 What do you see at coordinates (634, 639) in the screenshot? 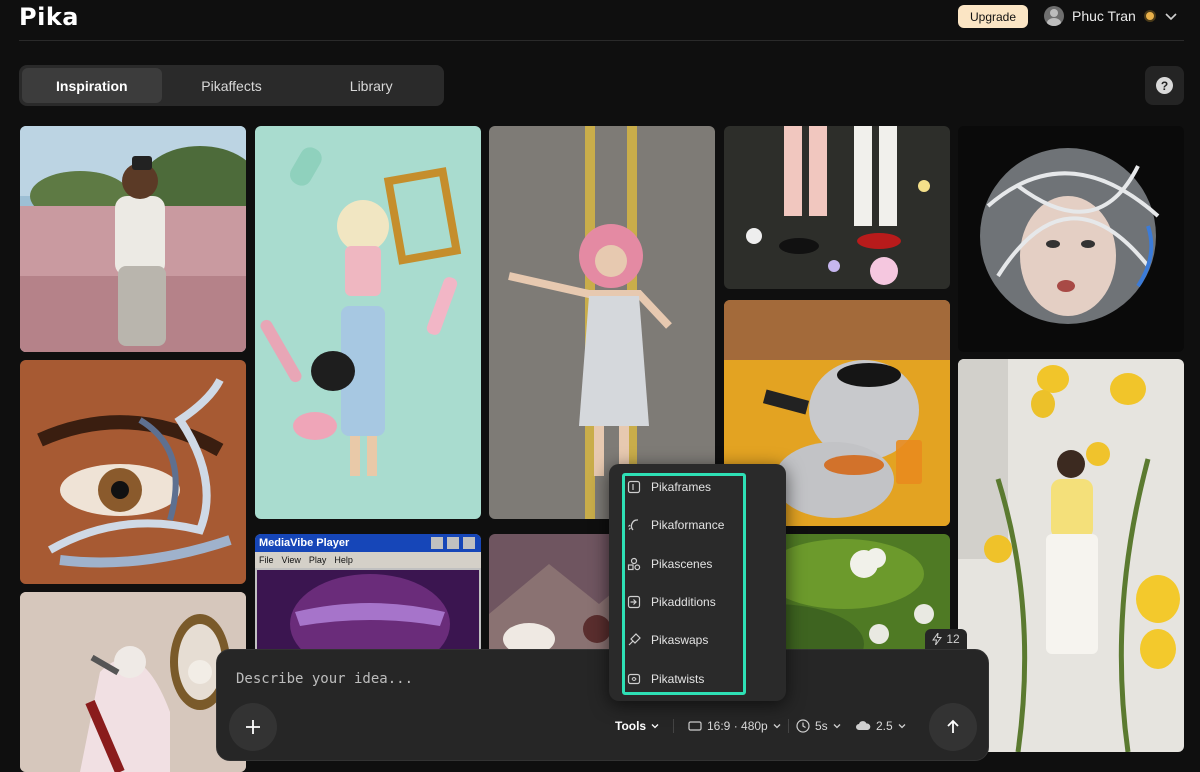
I see `swaps-icon` at bounding box center [634, 639].